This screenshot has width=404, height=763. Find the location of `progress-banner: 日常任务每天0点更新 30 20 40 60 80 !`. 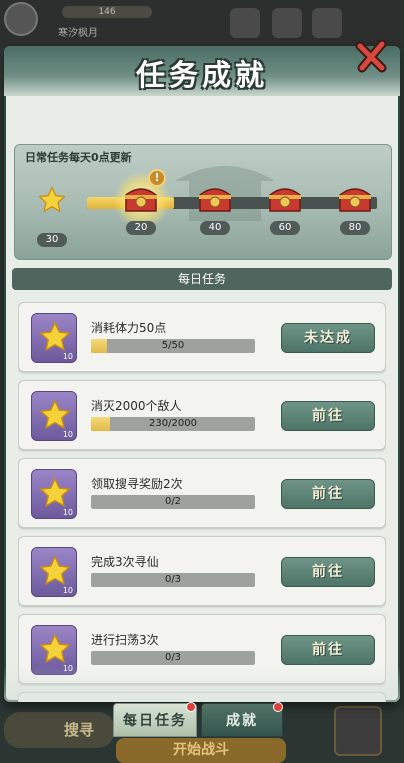

progress-banner: 日常任务每天0点更新 30 20 40 60 80 ! is located at coordinates (203, 202).